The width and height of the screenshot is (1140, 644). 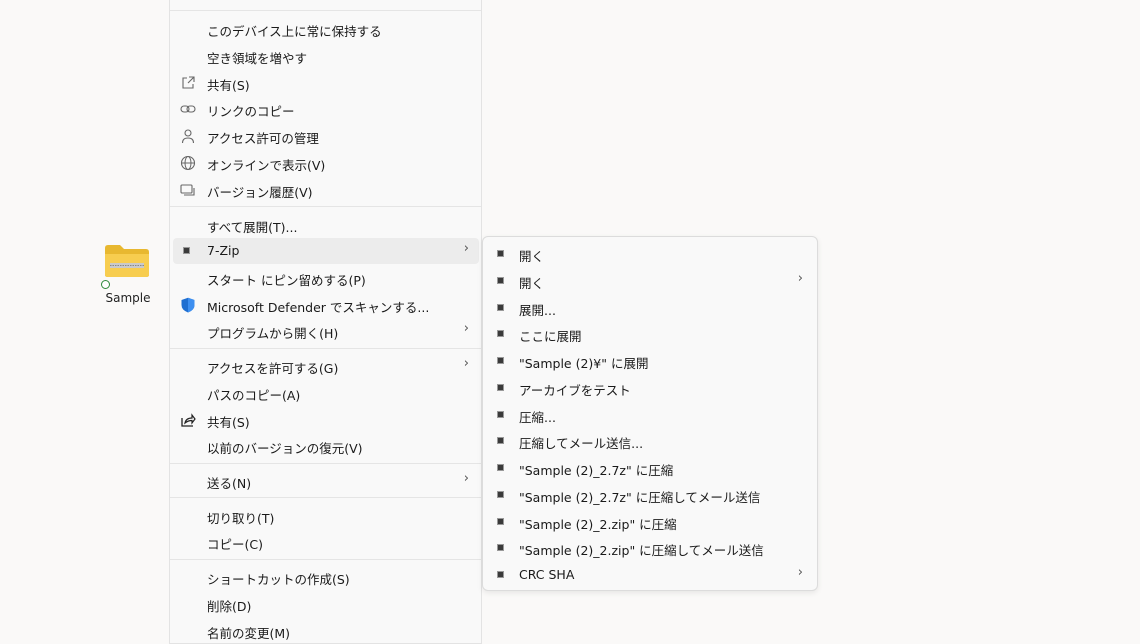 What do you see at coordinates (128, 298) in the screenshot?
I see `folder-label: Sample` at bounding box center [128, 298].